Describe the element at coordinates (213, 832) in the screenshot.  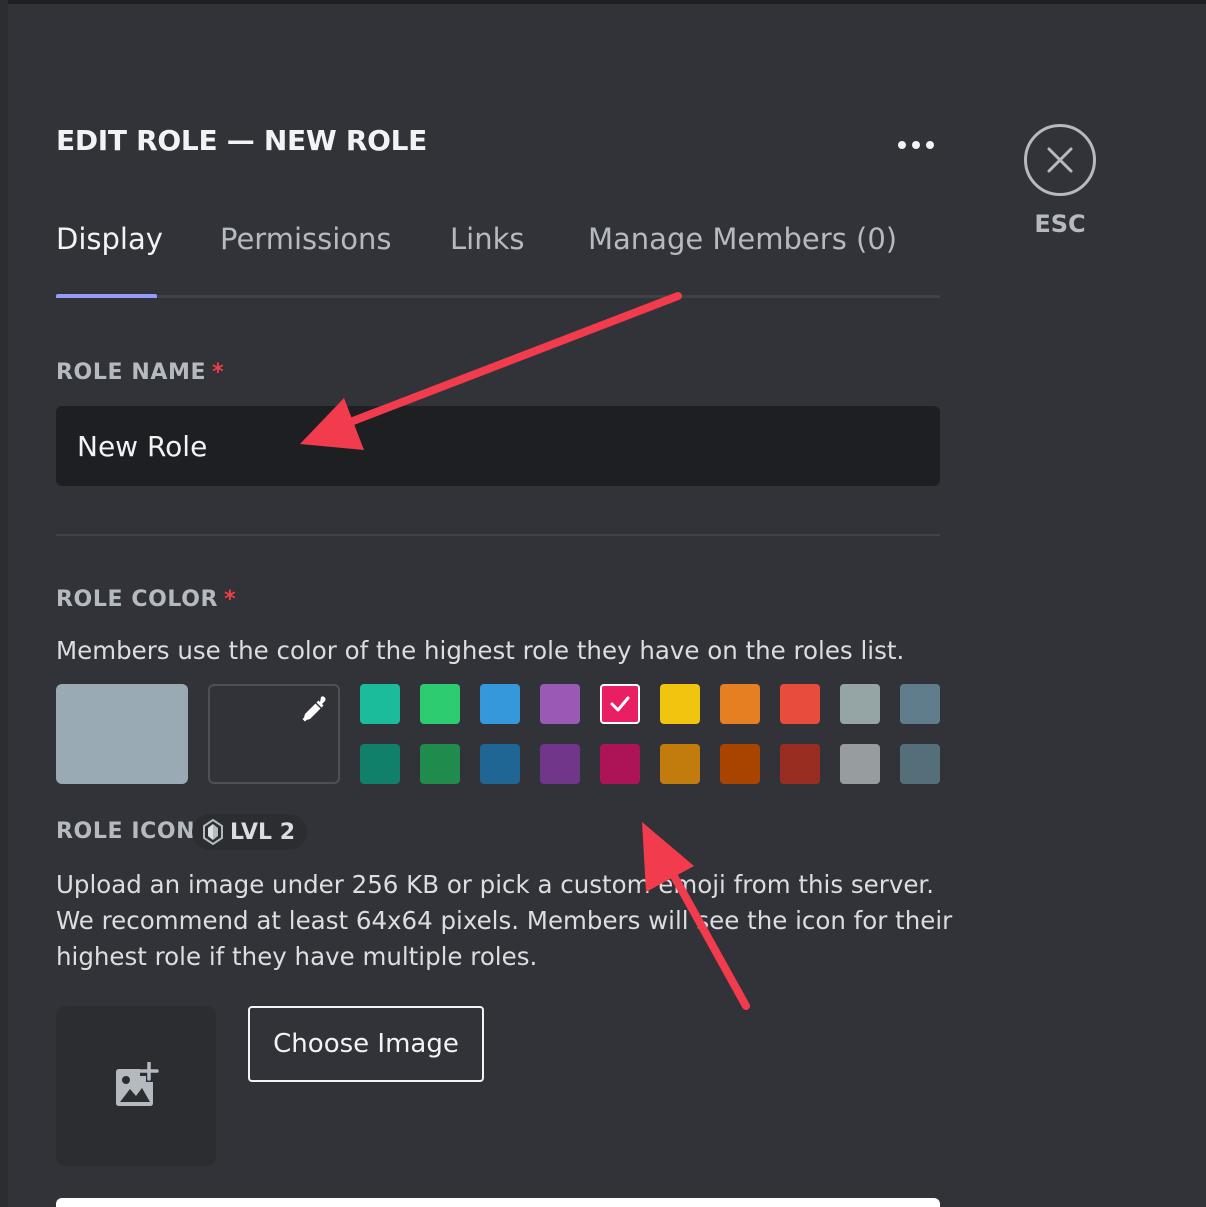
I see `boost-gem-icon` at that location.